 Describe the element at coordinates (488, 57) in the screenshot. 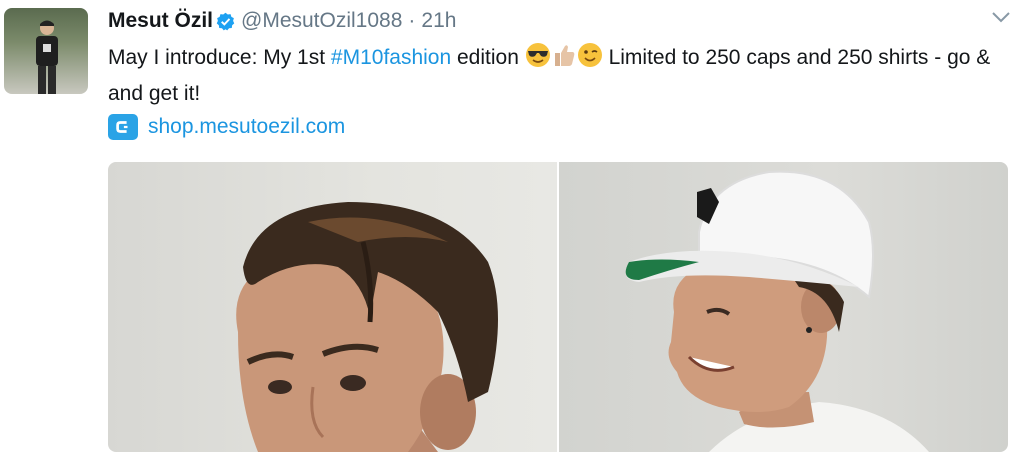

I see `tweet-text-part-2: edition` at that location.